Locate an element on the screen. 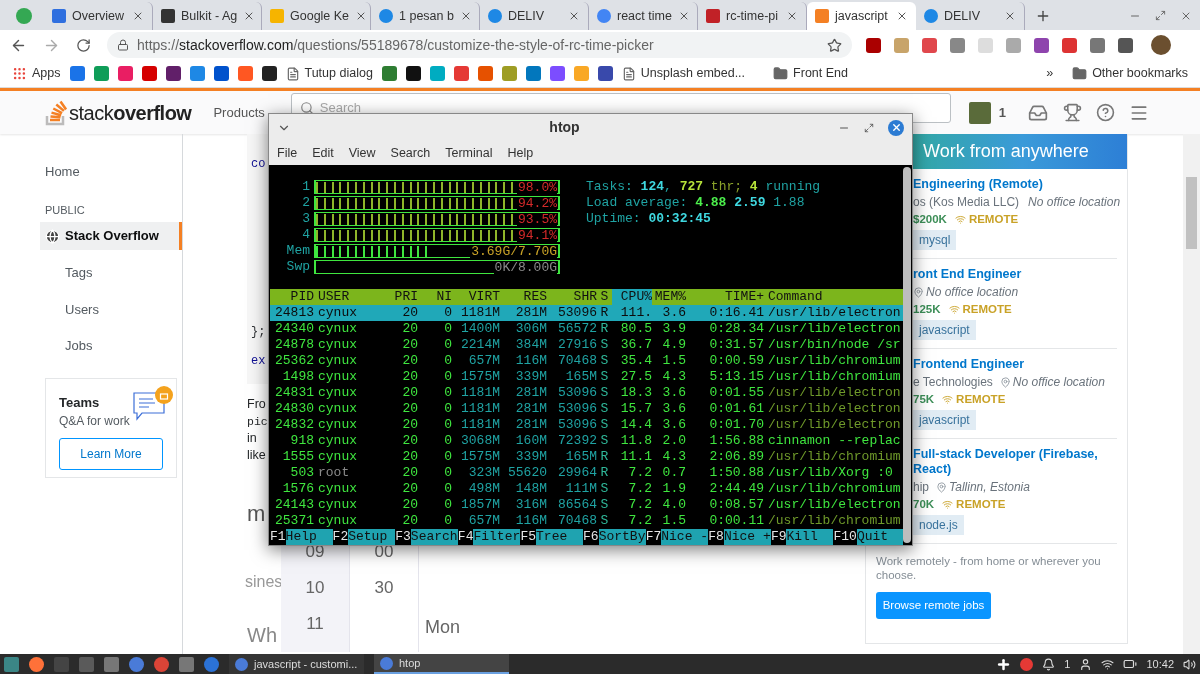 This screenshot has width=1200, height=675. menu-item: Search is located at coordinates (410, 153).